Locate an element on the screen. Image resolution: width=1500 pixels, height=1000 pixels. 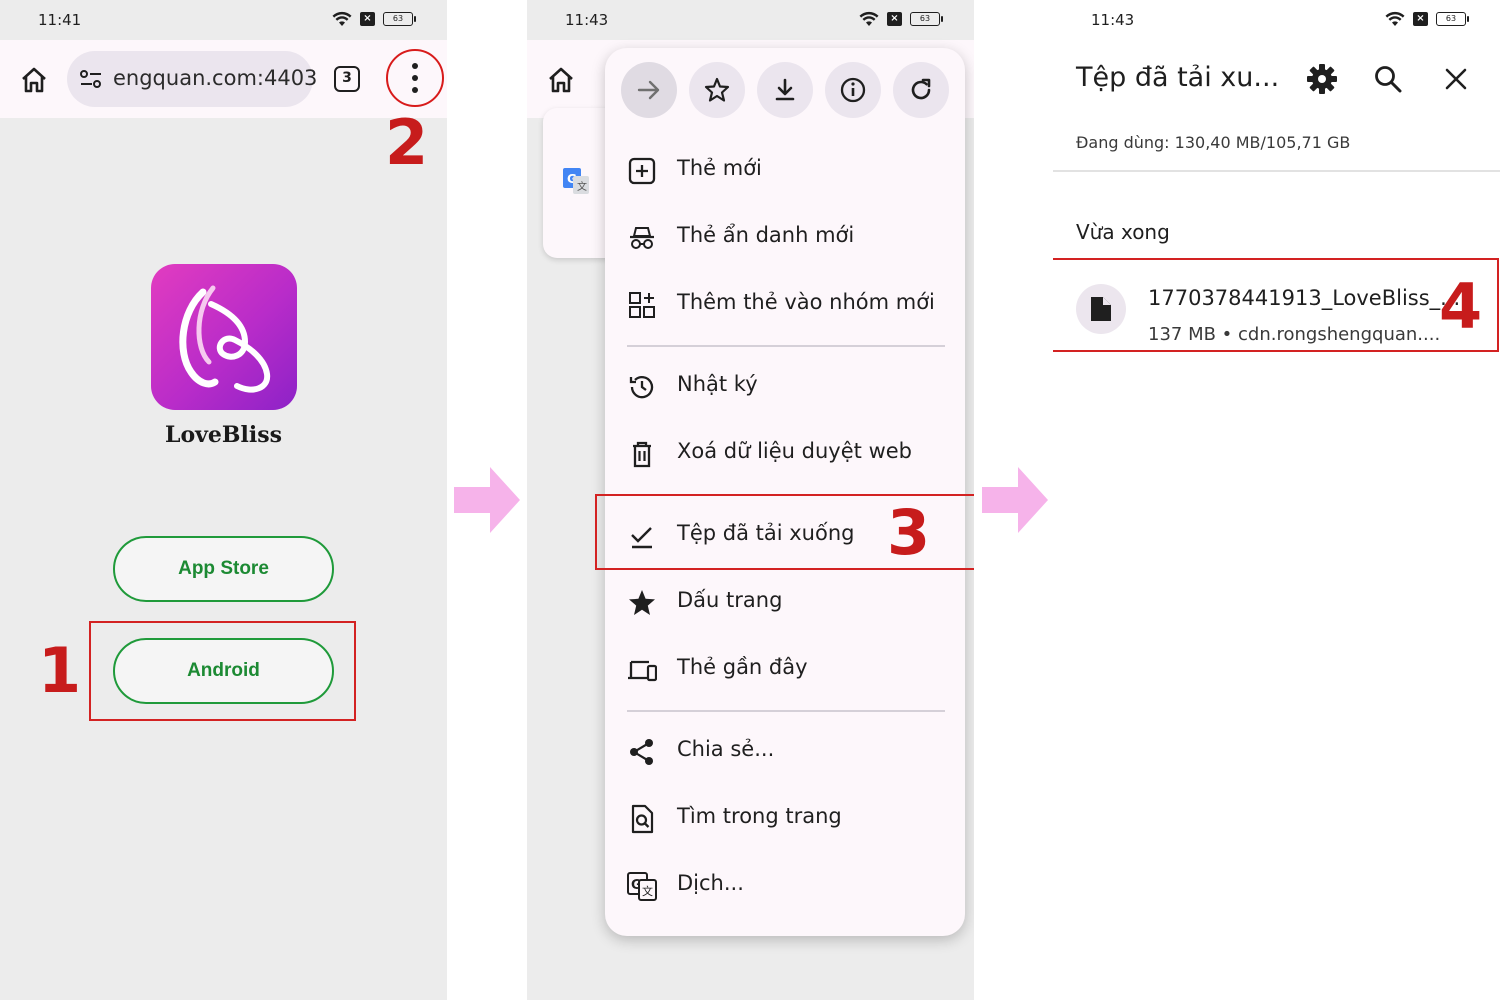
menu-item-clear-browsing-data: Xoá dữ liệu duyệt web is located at coordinates (785, 453).